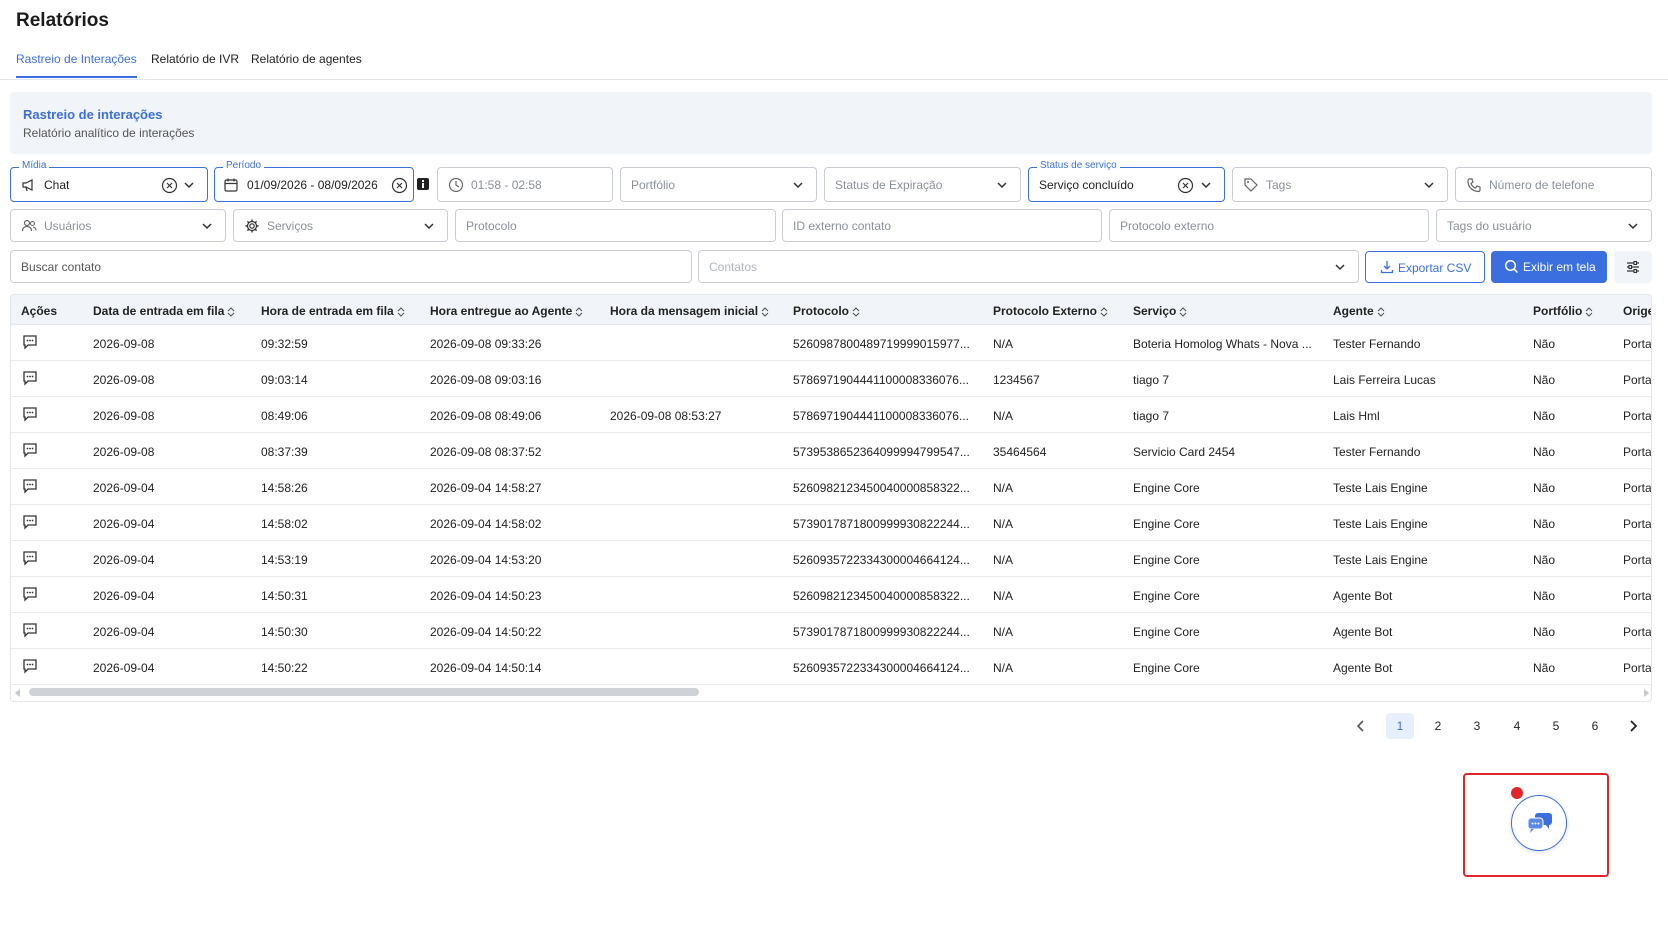 The height and width of the screenshot is (928, 1668). Describe the element at coordinates (1400, 726) in the screenshot. I see `page-button-1: 1` at that location.